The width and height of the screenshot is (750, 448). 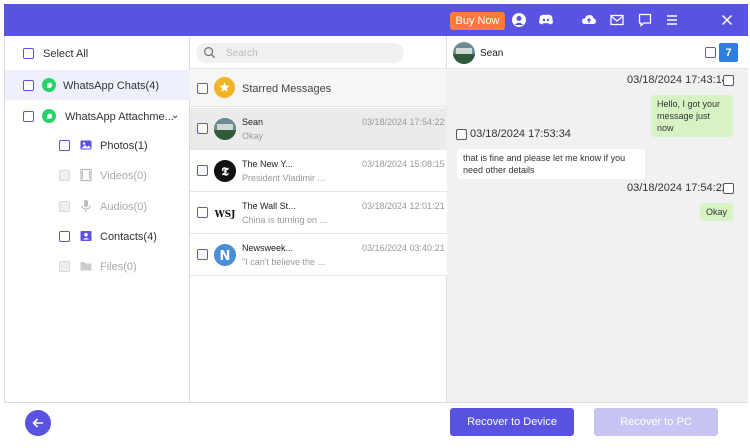 I want to click on back-button, so click(x=38, y=423).